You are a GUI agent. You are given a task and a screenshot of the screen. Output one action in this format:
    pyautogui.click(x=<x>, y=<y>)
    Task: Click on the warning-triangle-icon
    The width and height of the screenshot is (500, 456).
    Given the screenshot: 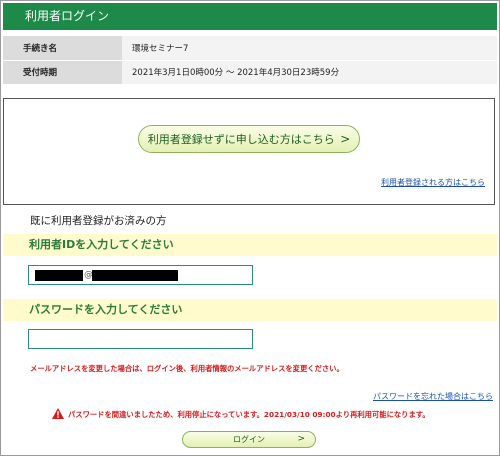 What is the action you would take?
    pyautogui.click(x=58, y=413)
    